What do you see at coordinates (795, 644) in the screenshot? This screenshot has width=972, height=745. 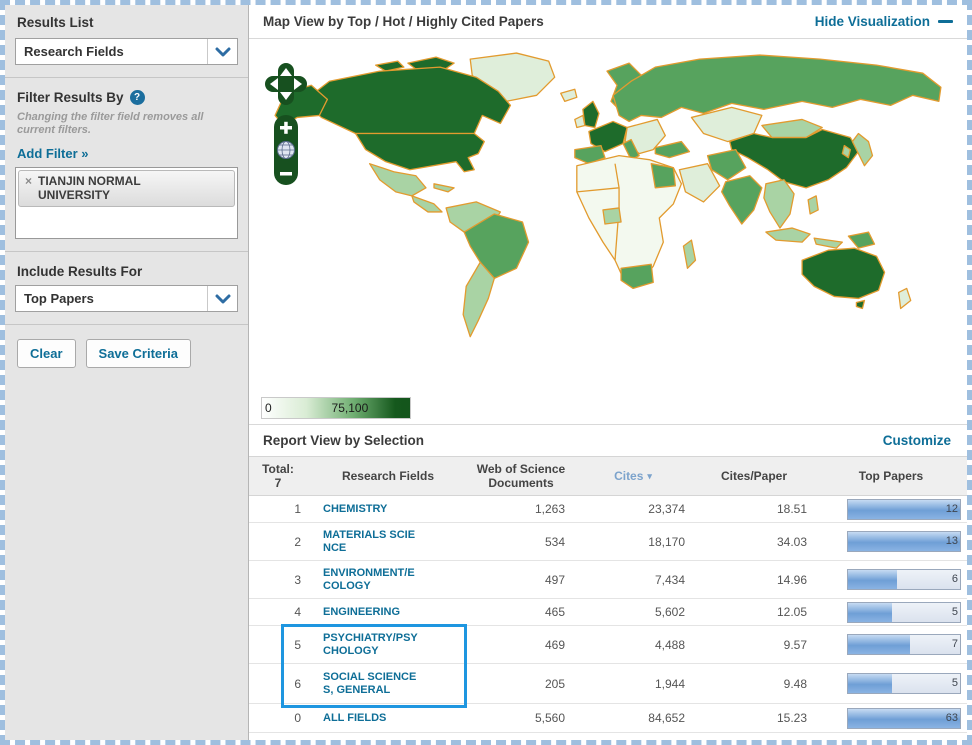 I see `row-cites-per-paper: 9.57` at bounding box center [795, 644].